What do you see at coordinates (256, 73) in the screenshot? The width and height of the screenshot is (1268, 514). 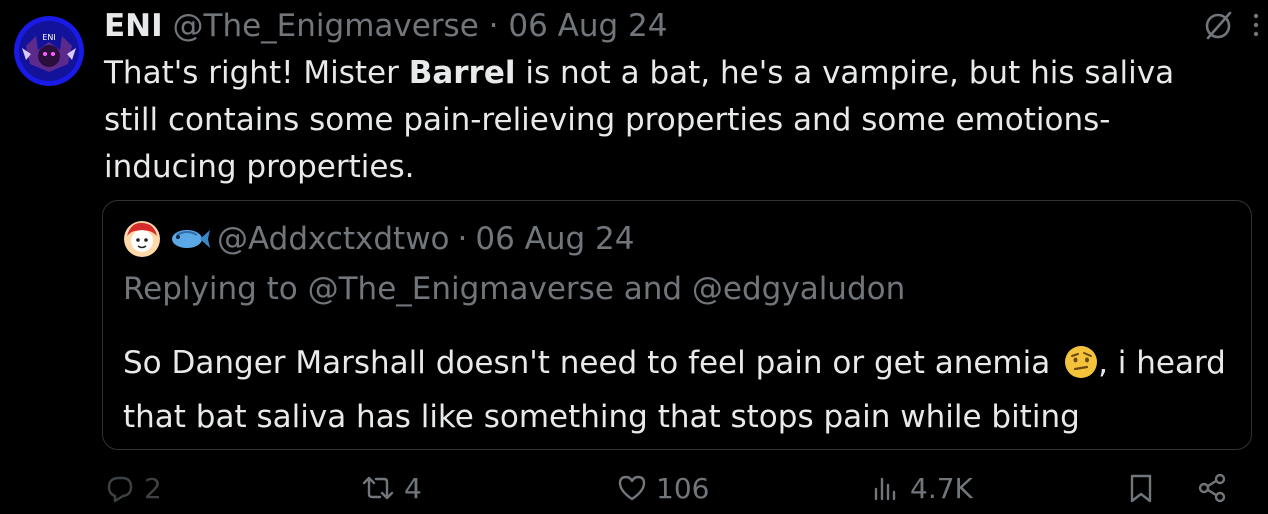 I see `tweet-text-start: That's right! Mister` at bounding box center [256, 73].